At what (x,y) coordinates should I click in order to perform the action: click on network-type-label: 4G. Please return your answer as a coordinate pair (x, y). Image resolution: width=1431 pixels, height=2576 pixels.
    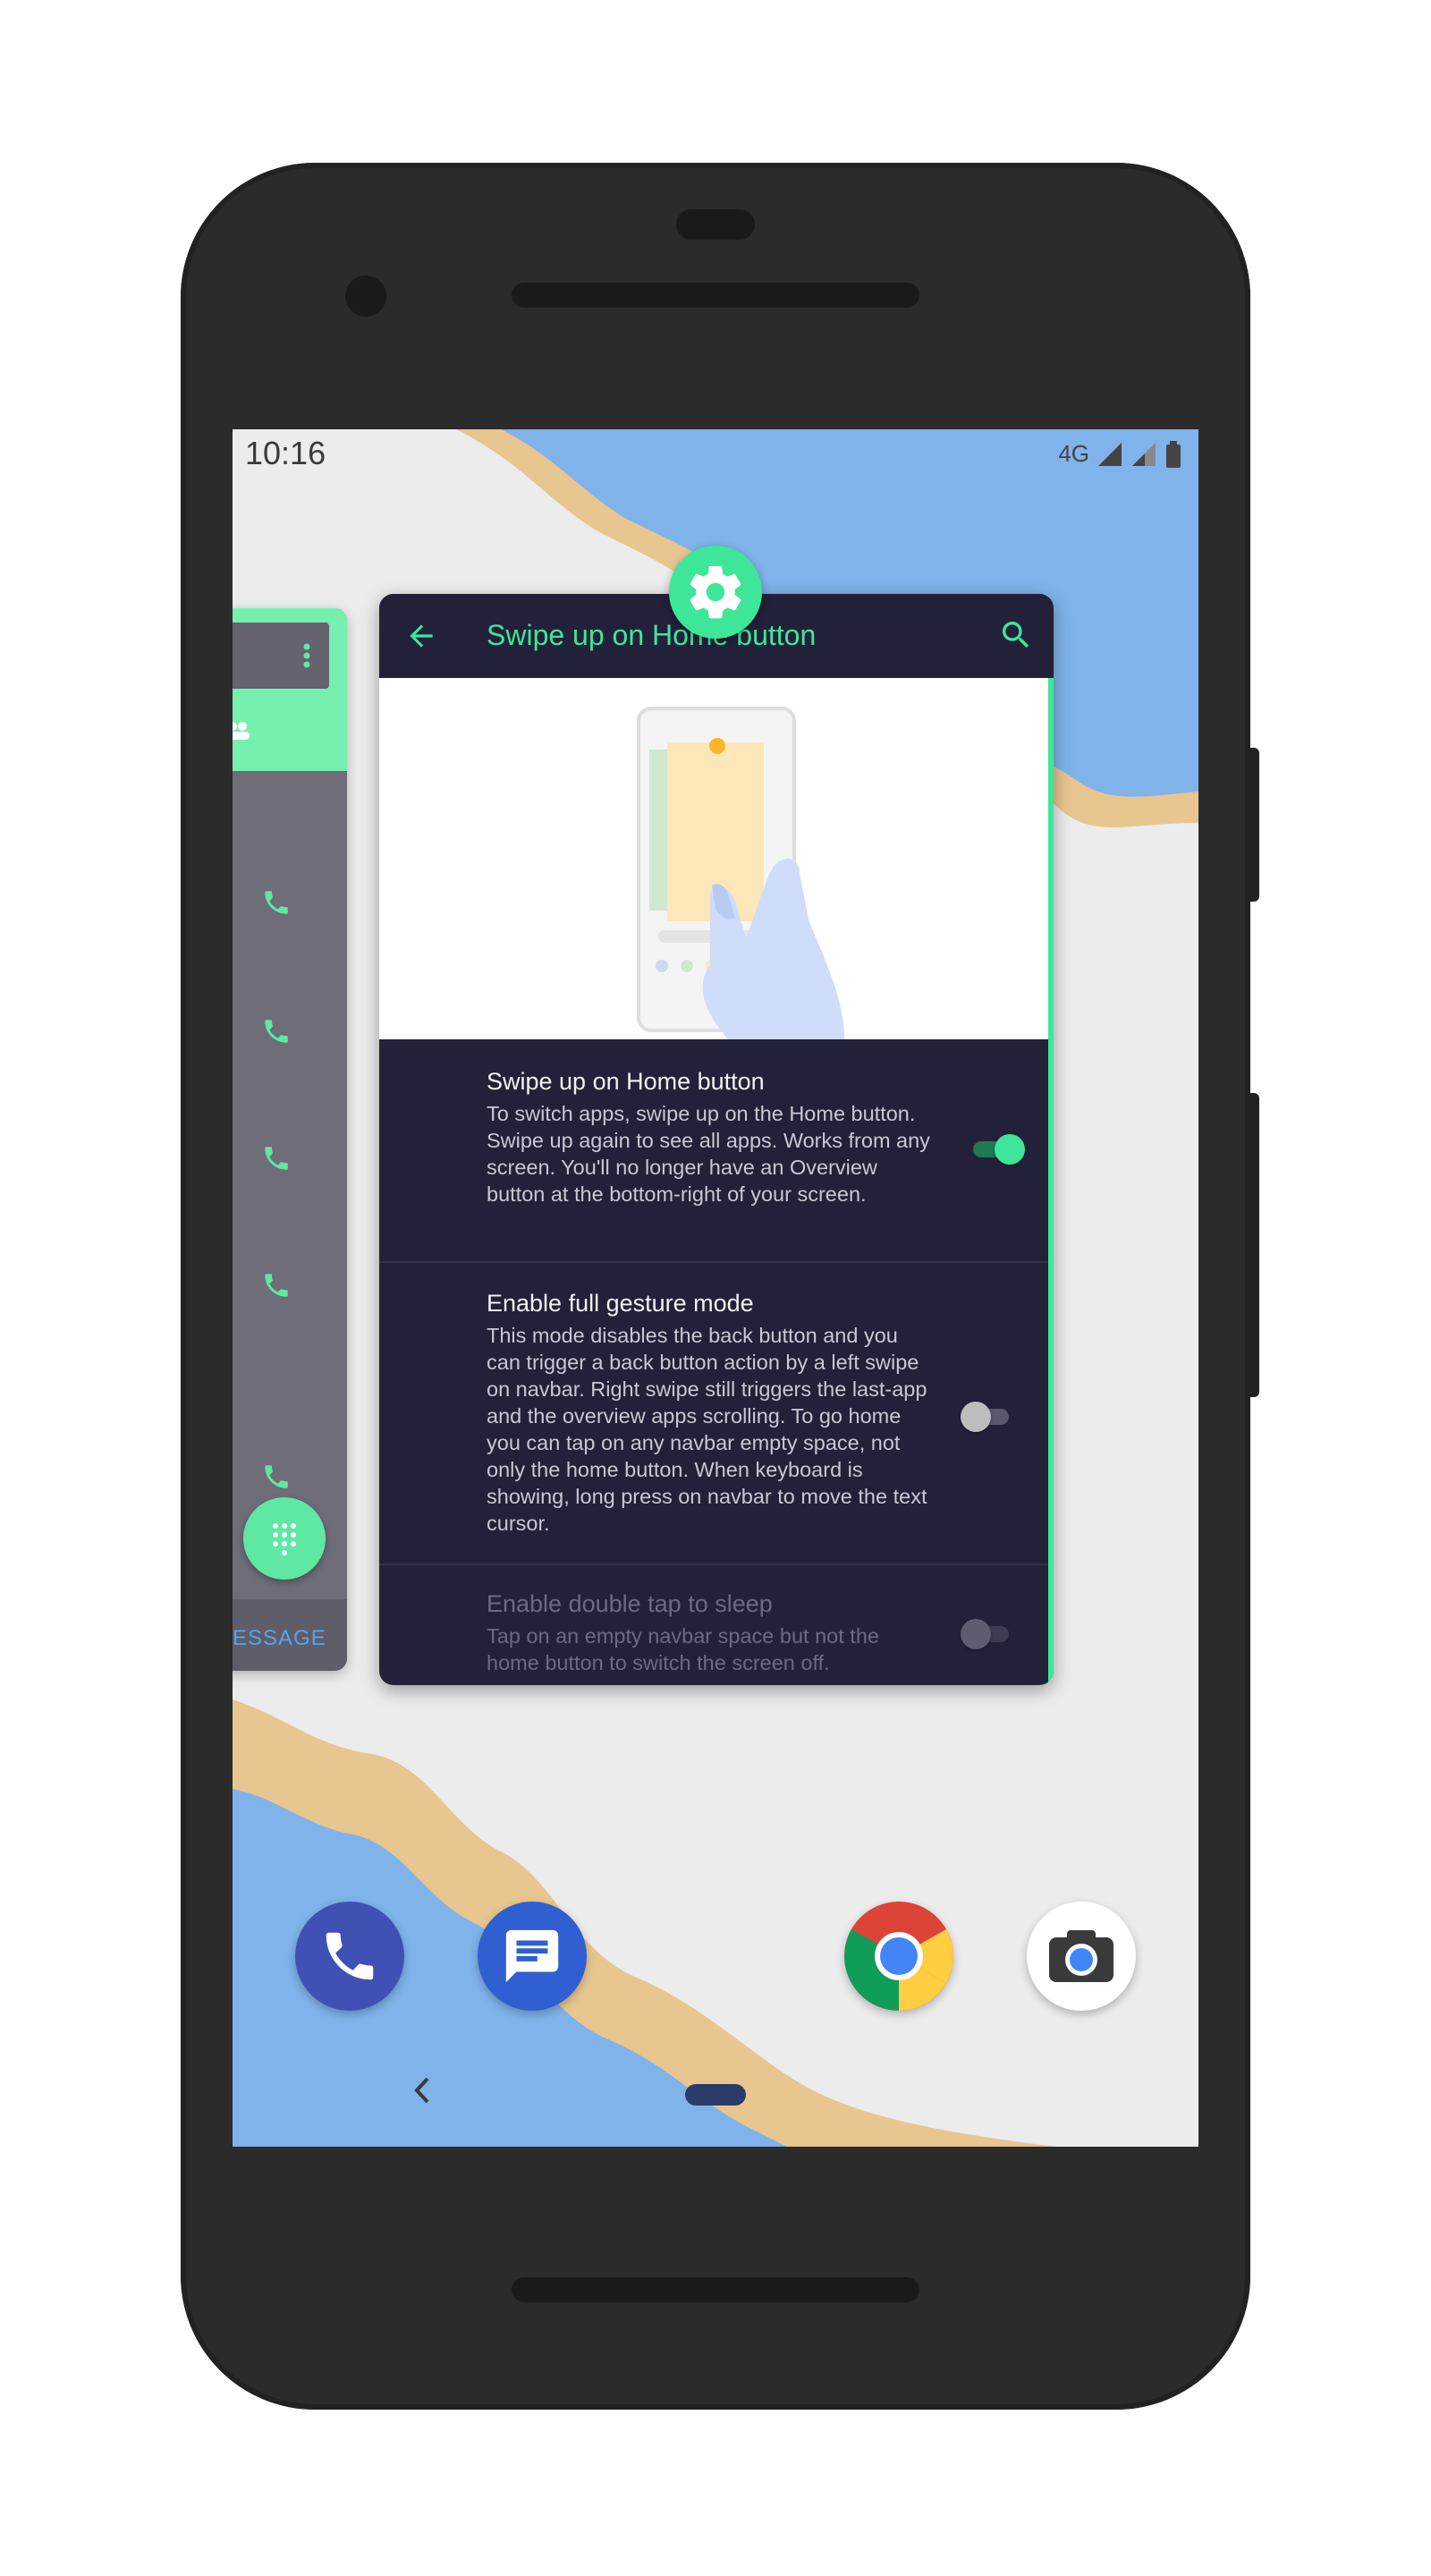
    Looking at the image, I should click on (1074, 453).